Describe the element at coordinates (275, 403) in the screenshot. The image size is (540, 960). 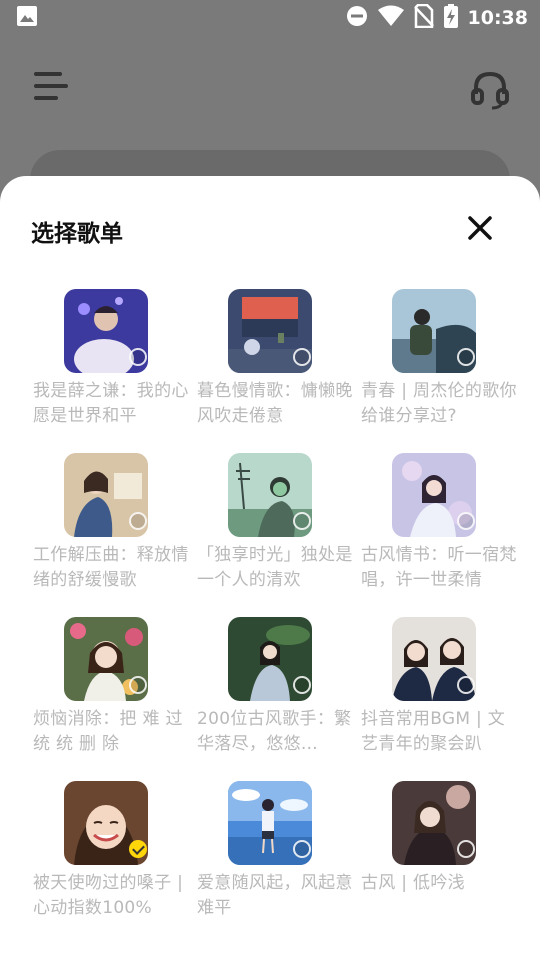
I see `playlist-title: 暮色慢情歌：慵懒晚风吹走倦意` at that location.